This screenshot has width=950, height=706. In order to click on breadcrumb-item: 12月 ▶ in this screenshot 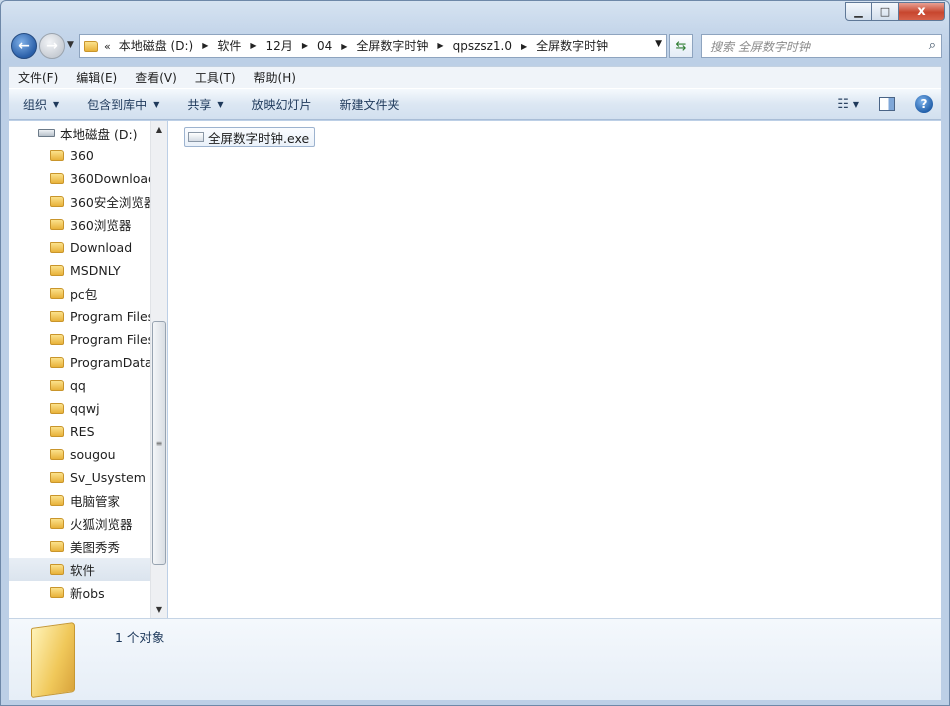, I will do `click(285, 46)`.